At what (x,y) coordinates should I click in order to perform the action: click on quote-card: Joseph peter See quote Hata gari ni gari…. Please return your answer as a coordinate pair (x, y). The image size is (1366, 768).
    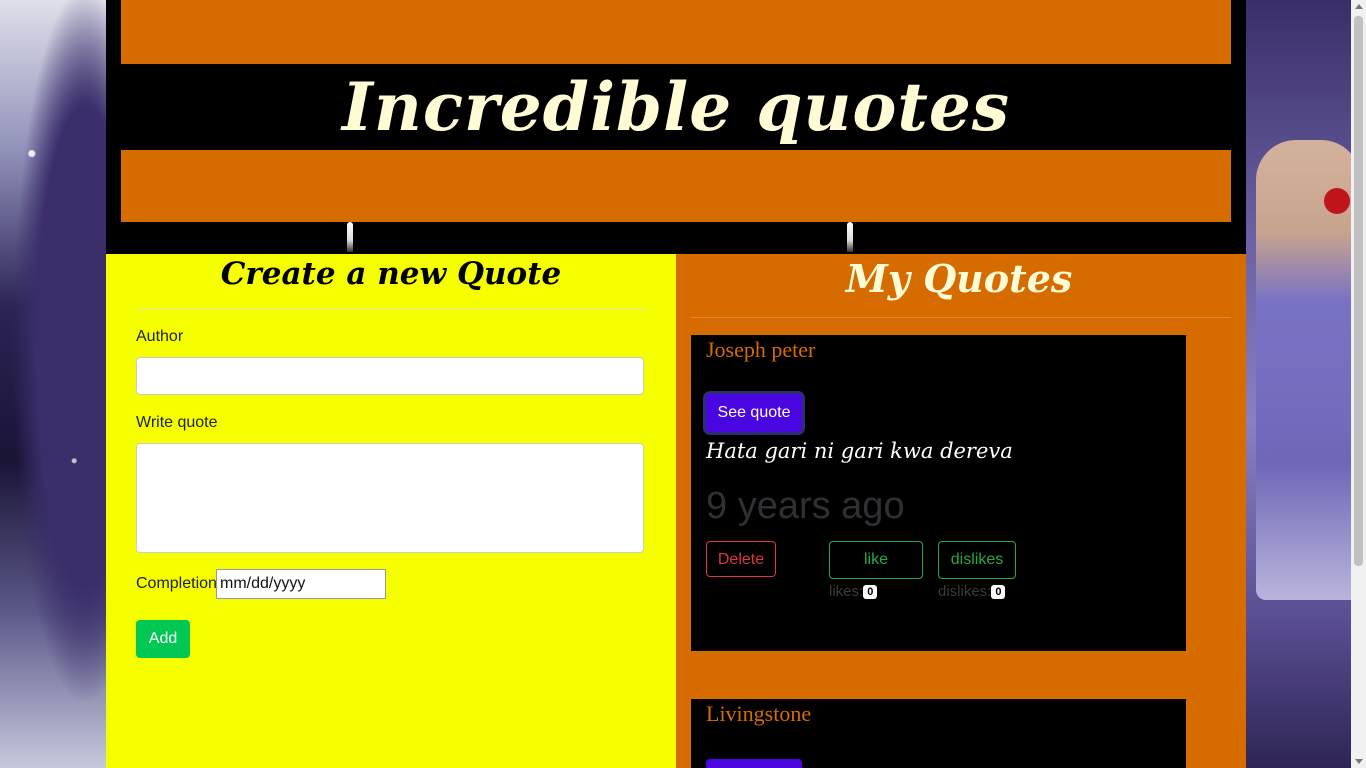
    Looking at the image, I should click on (938, 493).